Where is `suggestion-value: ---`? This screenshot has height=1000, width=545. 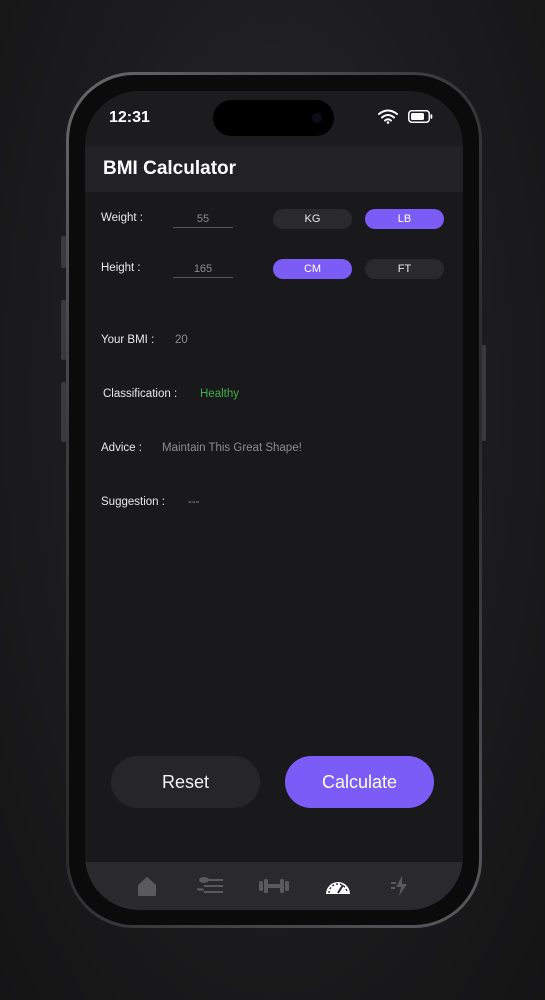
suggestion-value: --- is located at coordinates (194, 502).